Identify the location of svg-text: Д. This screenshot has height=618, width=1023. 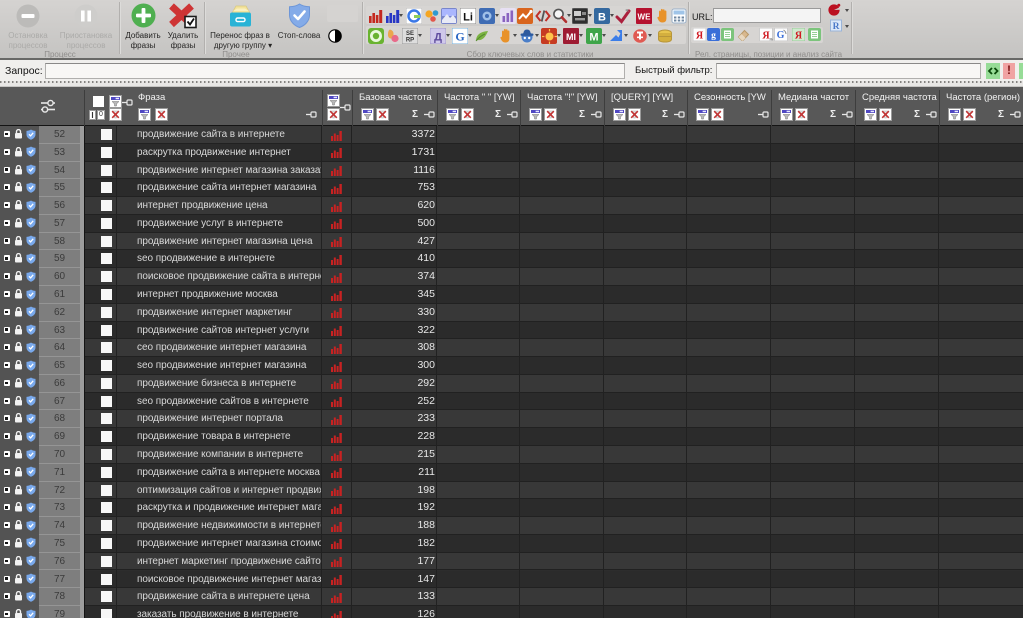
(438, 38).